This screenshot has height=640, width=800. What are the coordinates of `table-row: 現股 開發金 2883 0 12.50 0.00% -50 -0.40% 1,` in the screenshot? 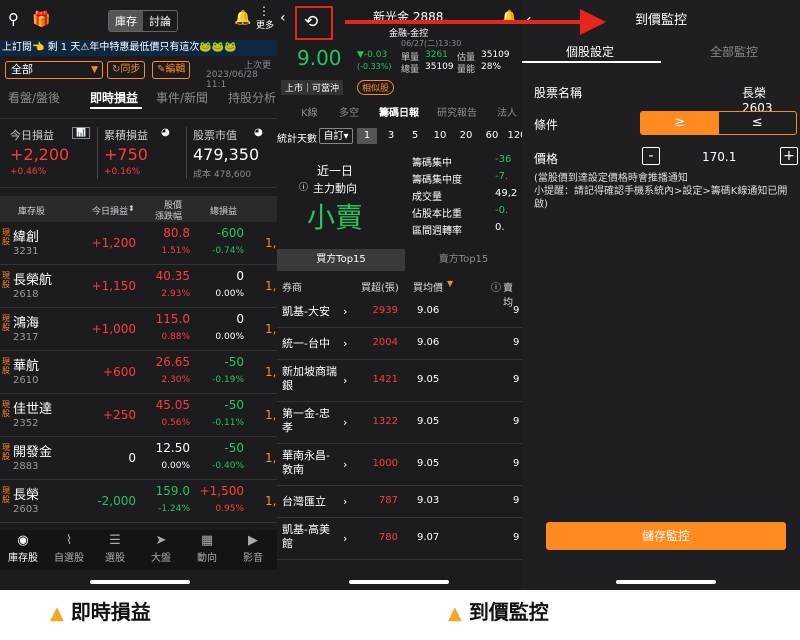 It's located at (138, 458).